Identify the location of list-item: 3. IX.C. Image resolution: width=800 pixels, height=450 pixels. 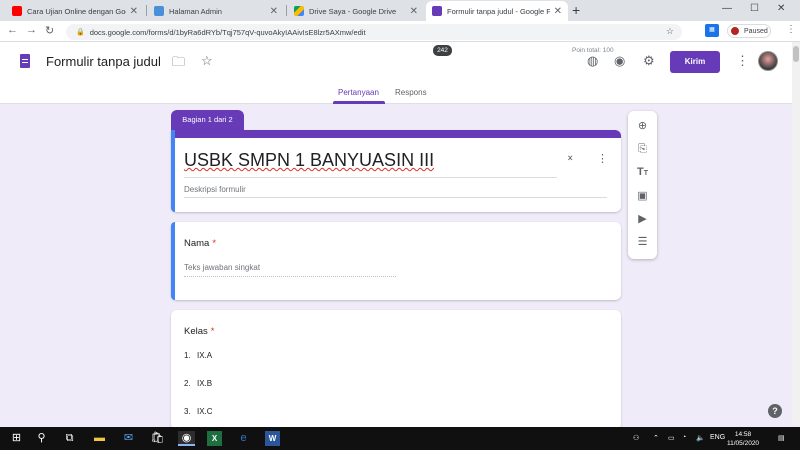
(198, 411).